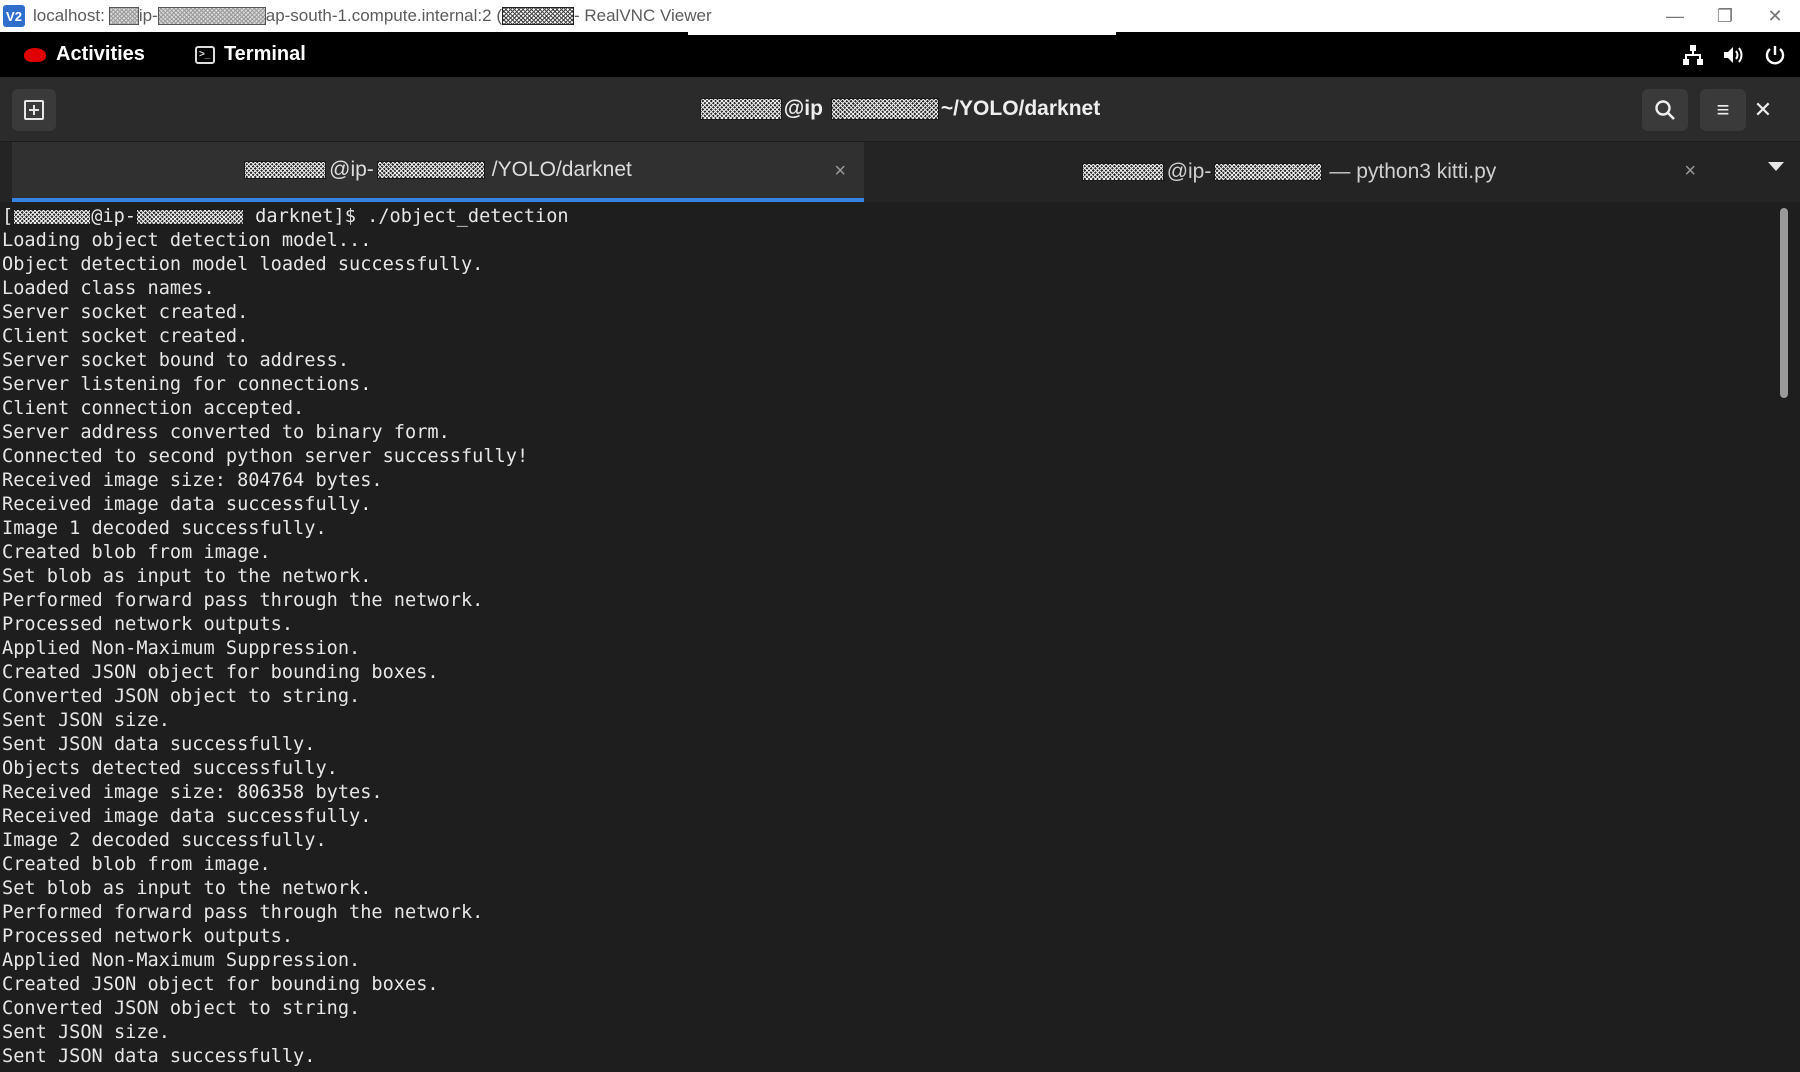 Image resolution: width=1800 pixels, height=1072 pixels. I want to click on new-tab-button, so click(34, 110).